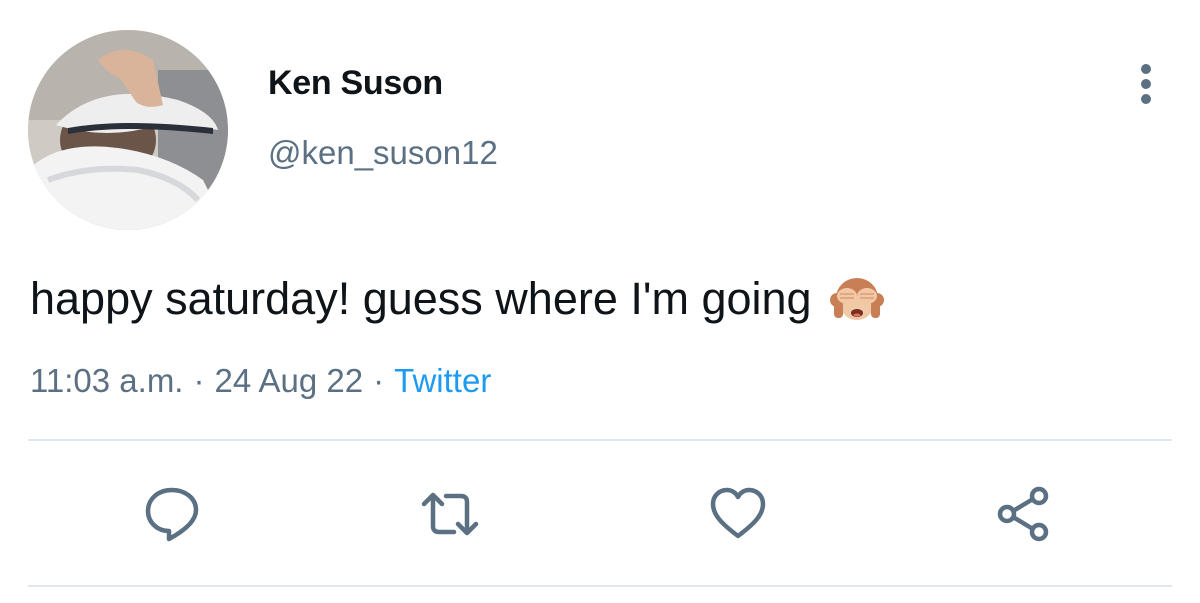  Describe the element at coordinates (600, 440) in the screenshot. I see `divider-top` at that location.